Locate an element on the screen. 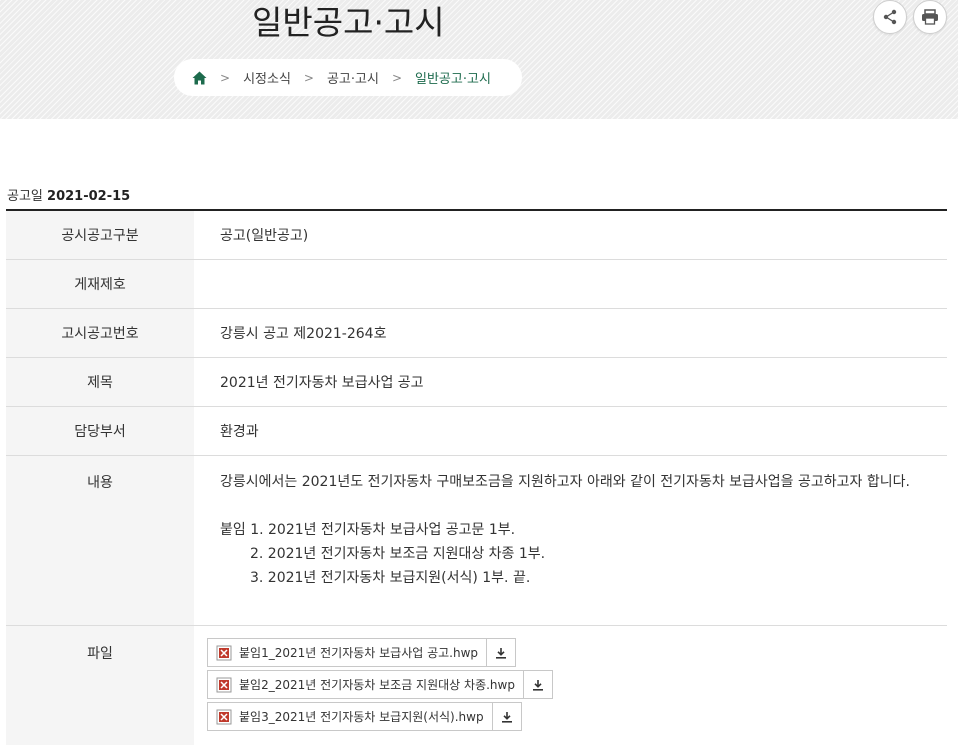 The height and width of the screenshot is (745, 958). share-button is located at coordinates (890, 17).